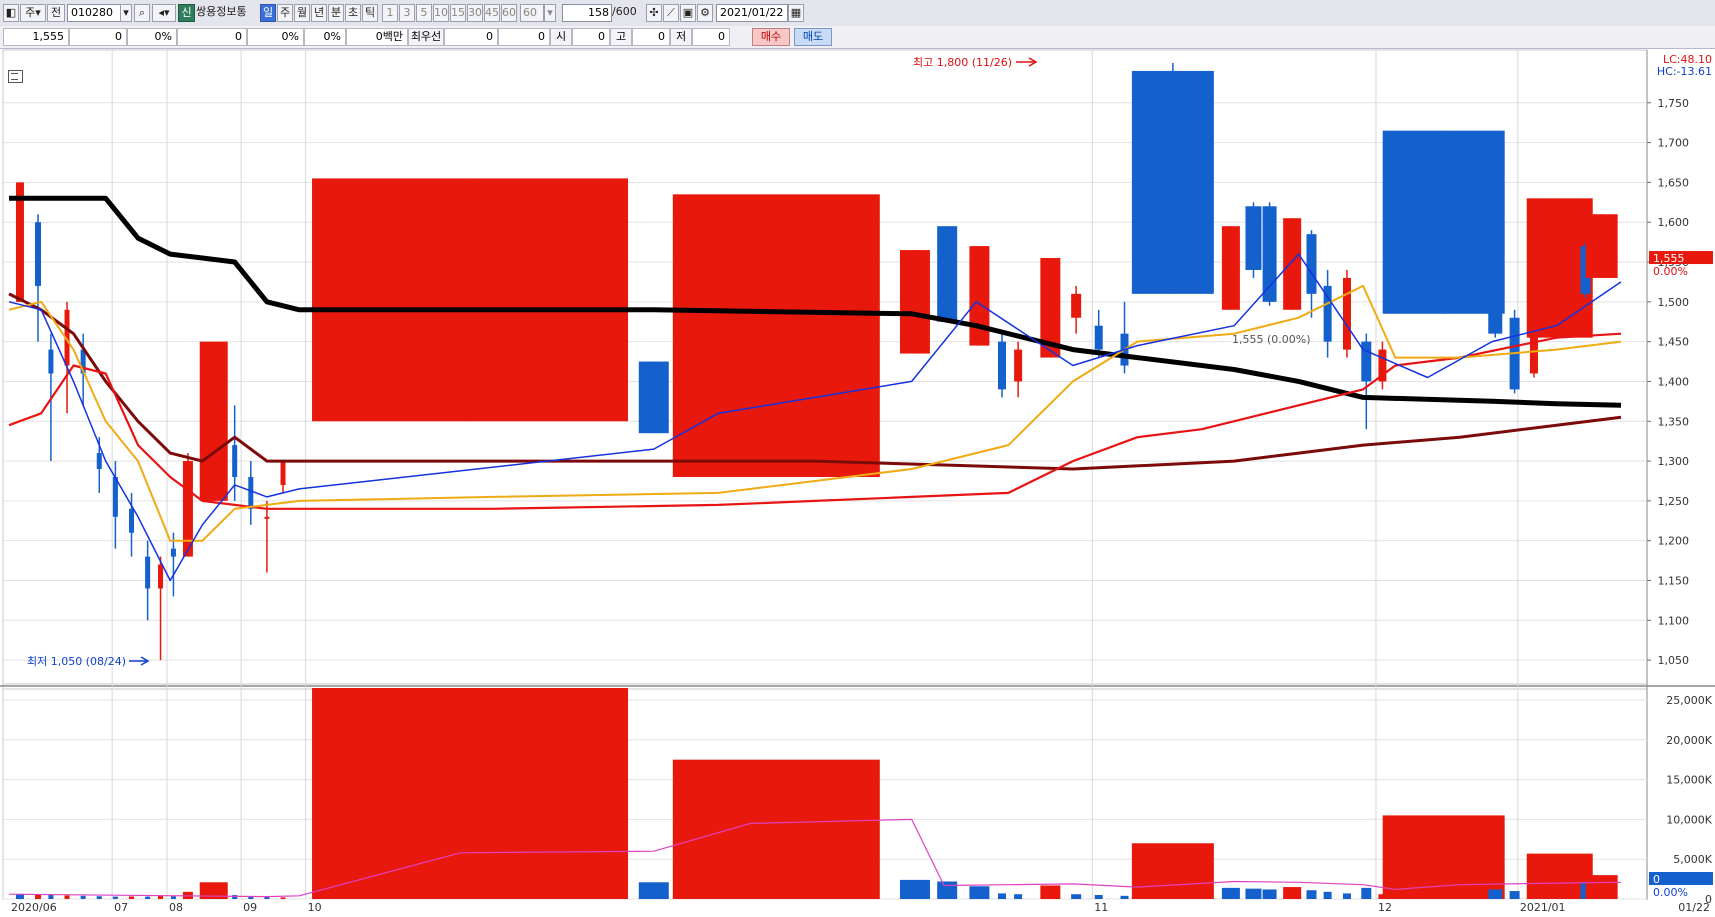 This screenshot has height=917, width=1715. I want to click on date-tick-label: 07, so click(121, 907).